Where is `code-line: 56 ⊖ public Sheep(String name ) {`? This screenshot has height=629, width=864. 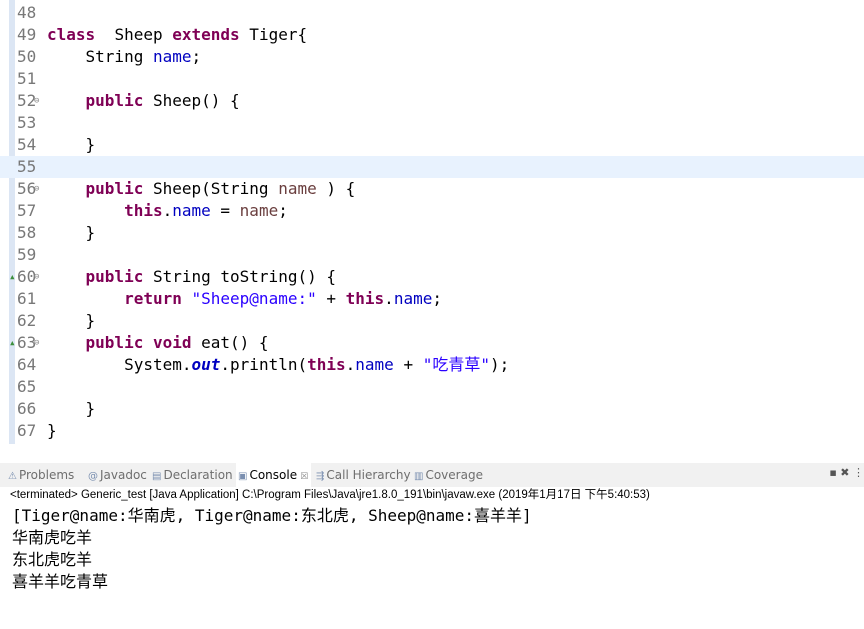 code-line: 56 ⊖ public Sheep(String name ) { is located at coordinates (432, 189).